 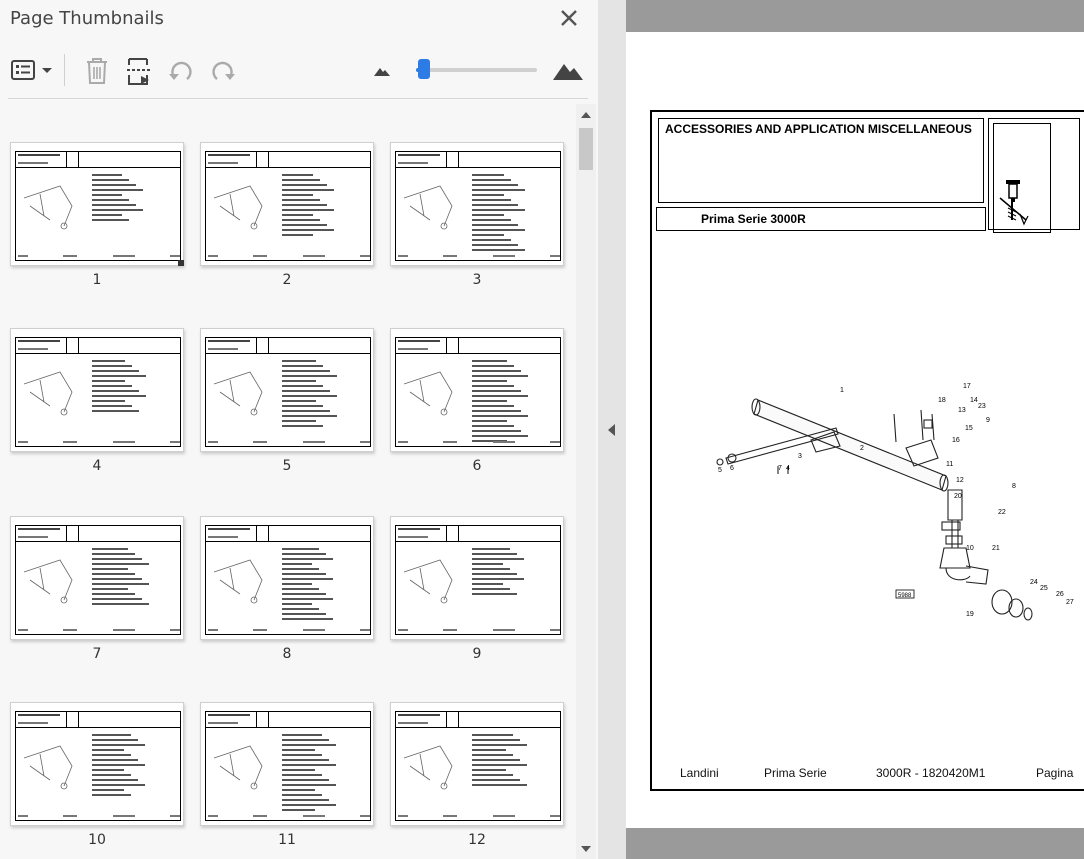 I want to click on document-series: Prima Serie 3000R, so click(x=753, y=219).